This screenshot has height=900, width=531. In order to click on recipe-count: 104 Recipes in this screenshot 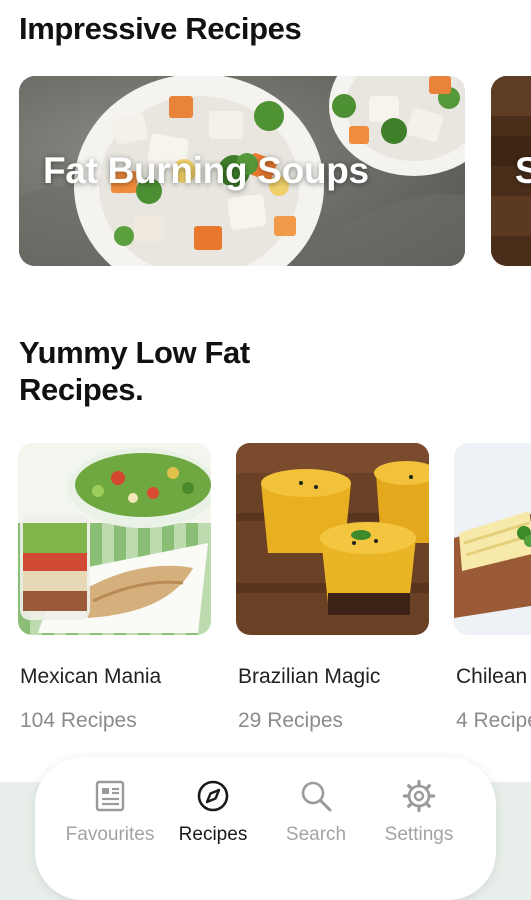, I will do `click(78, 720)`.